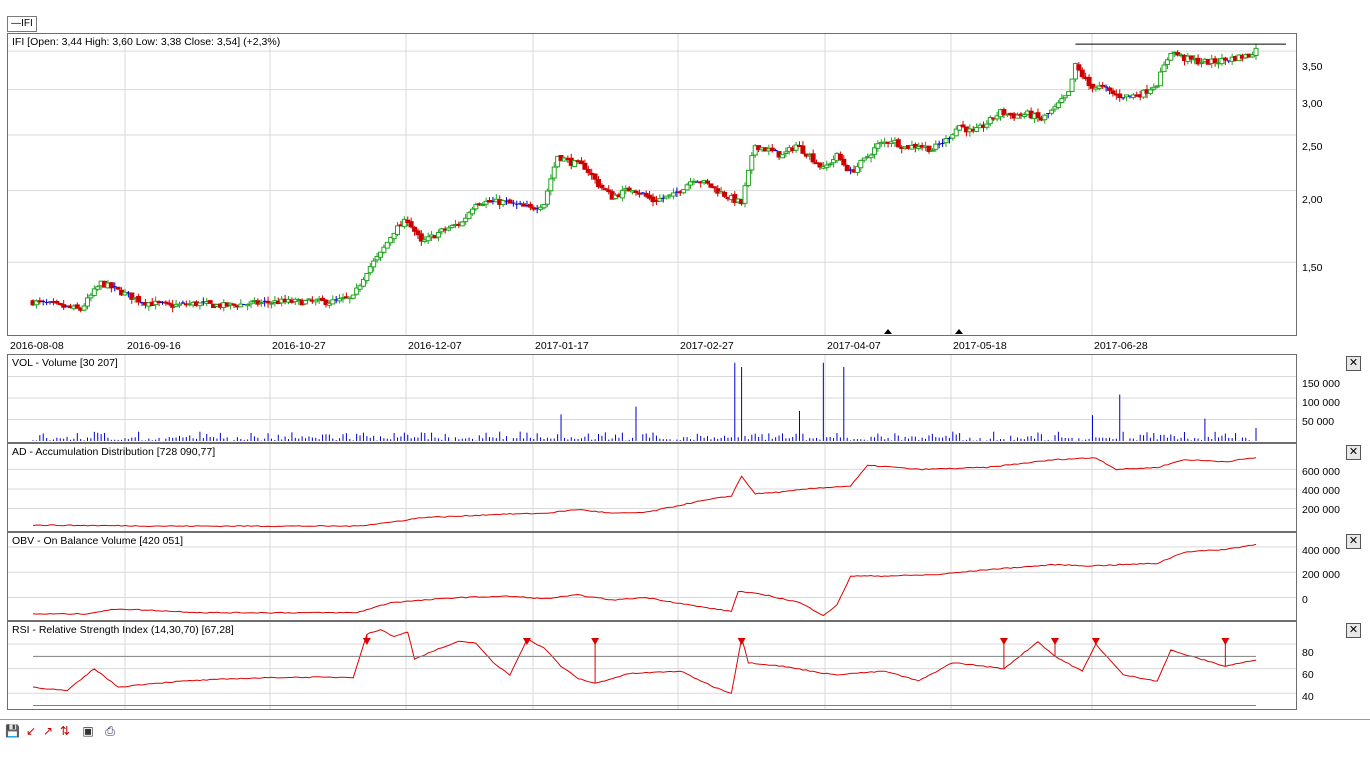 Image resolution: width=1370 pixels, height=772 pixels. Describe the element at coordinates (1121, 346) in the screenshot. I see `x-tick-label: 2017-06-28` at that location.